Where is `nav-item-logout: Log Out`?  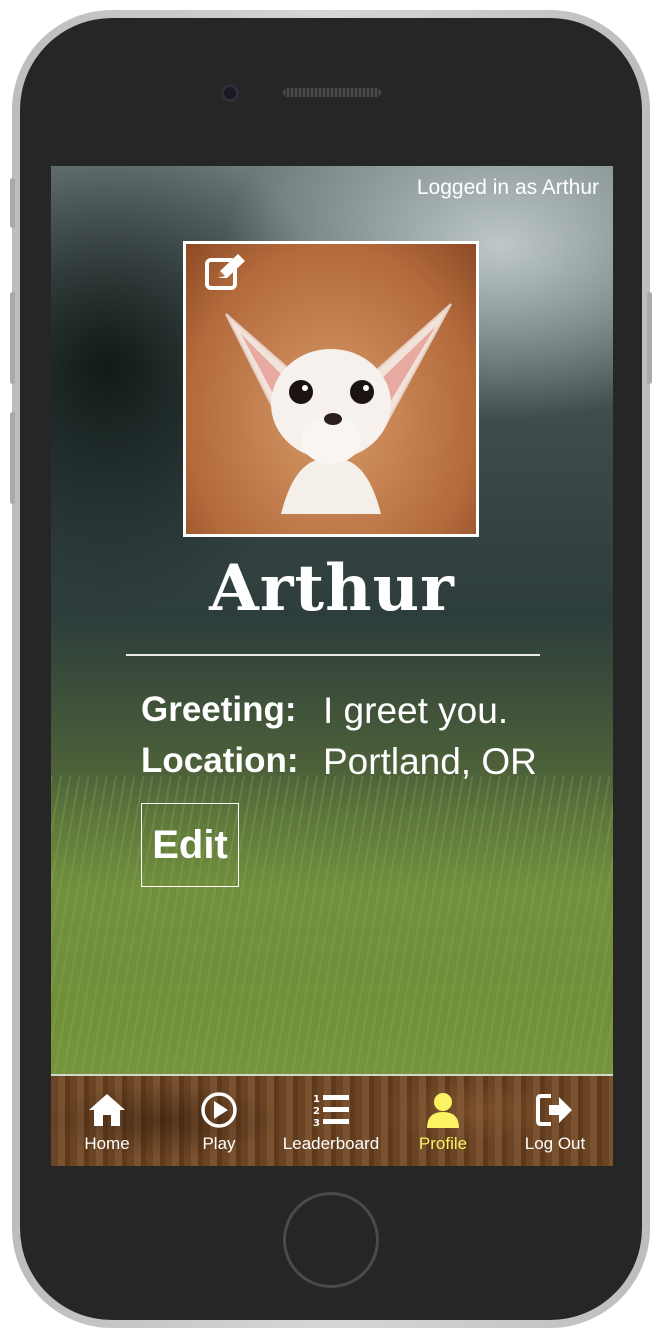 nav-item-logout: Log Out is located at coordinates (555, 1120).